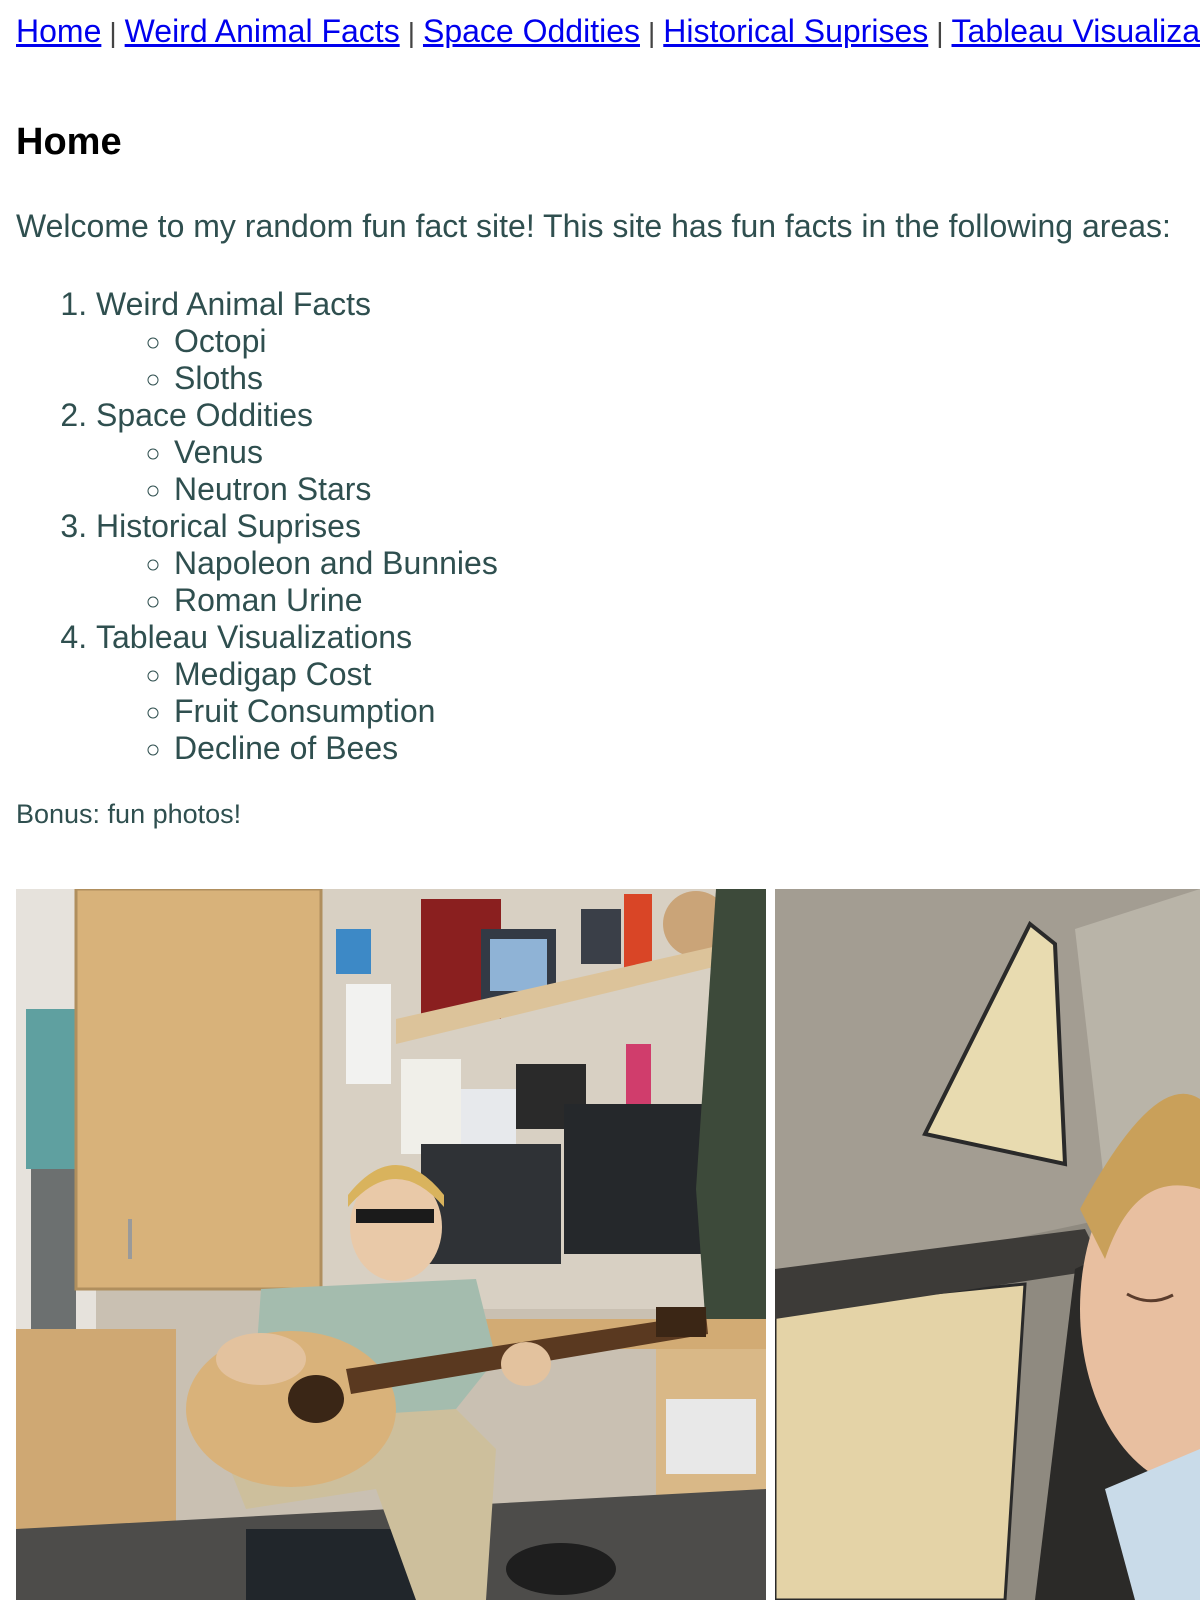  Describe the element at coordinates (336, 711) in the screenshot. I see `subtopic-item: Fruit Consumption` at that location.